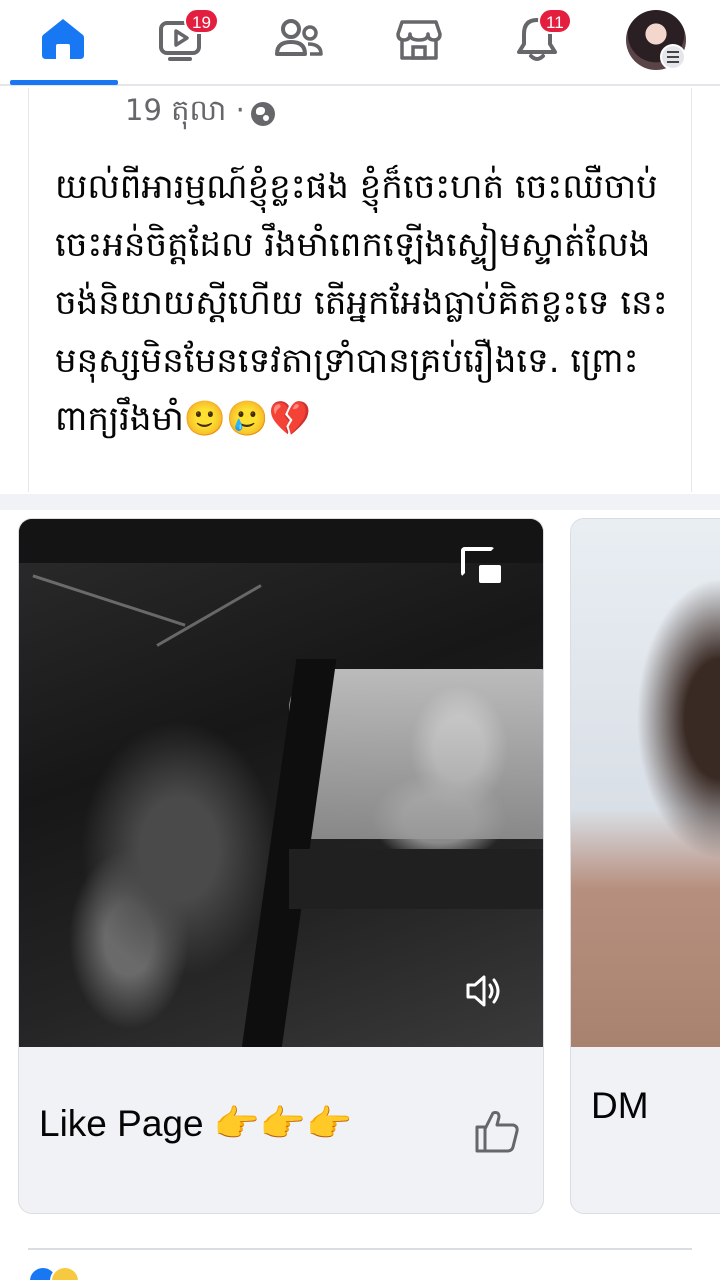 This screenshot has width=720, height=1280. Describe the element at coordinates (65, 1273) in the screenshot. I see `haha-reaction-icon` at that location.